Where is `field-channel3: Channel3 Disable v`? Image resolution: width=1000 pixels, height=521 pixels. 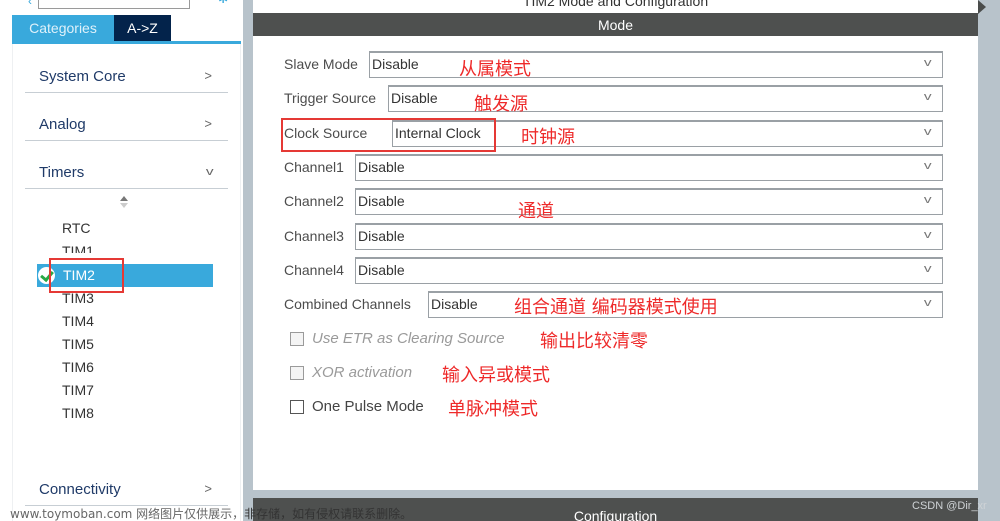 field-channel3: Channel3 Disable v is located at coordinates (614, 237).